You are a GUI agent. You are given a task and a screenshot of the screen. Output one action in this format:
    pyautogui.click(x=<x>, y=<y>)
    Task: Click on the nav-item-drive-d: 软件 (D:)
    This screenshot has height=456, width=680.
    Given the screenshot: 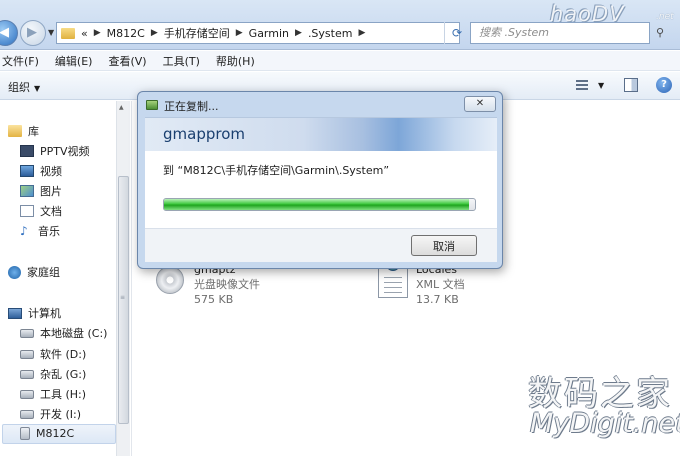 What is the action you would take?
    pyautogui.click(x=53, y=354)
    